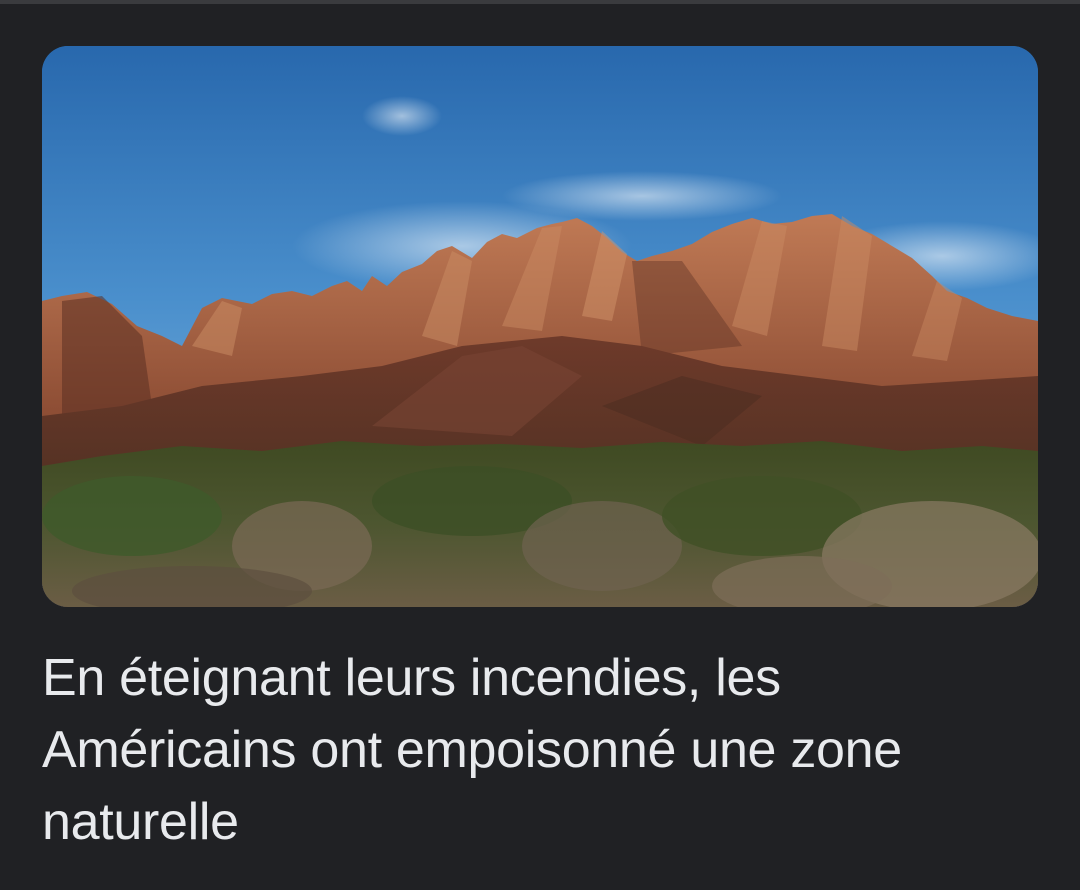 This screenshot has height=890, width=1080. Describe the element at coordinates (540, 2) in the screenshot. I see `top-divider` at that location.